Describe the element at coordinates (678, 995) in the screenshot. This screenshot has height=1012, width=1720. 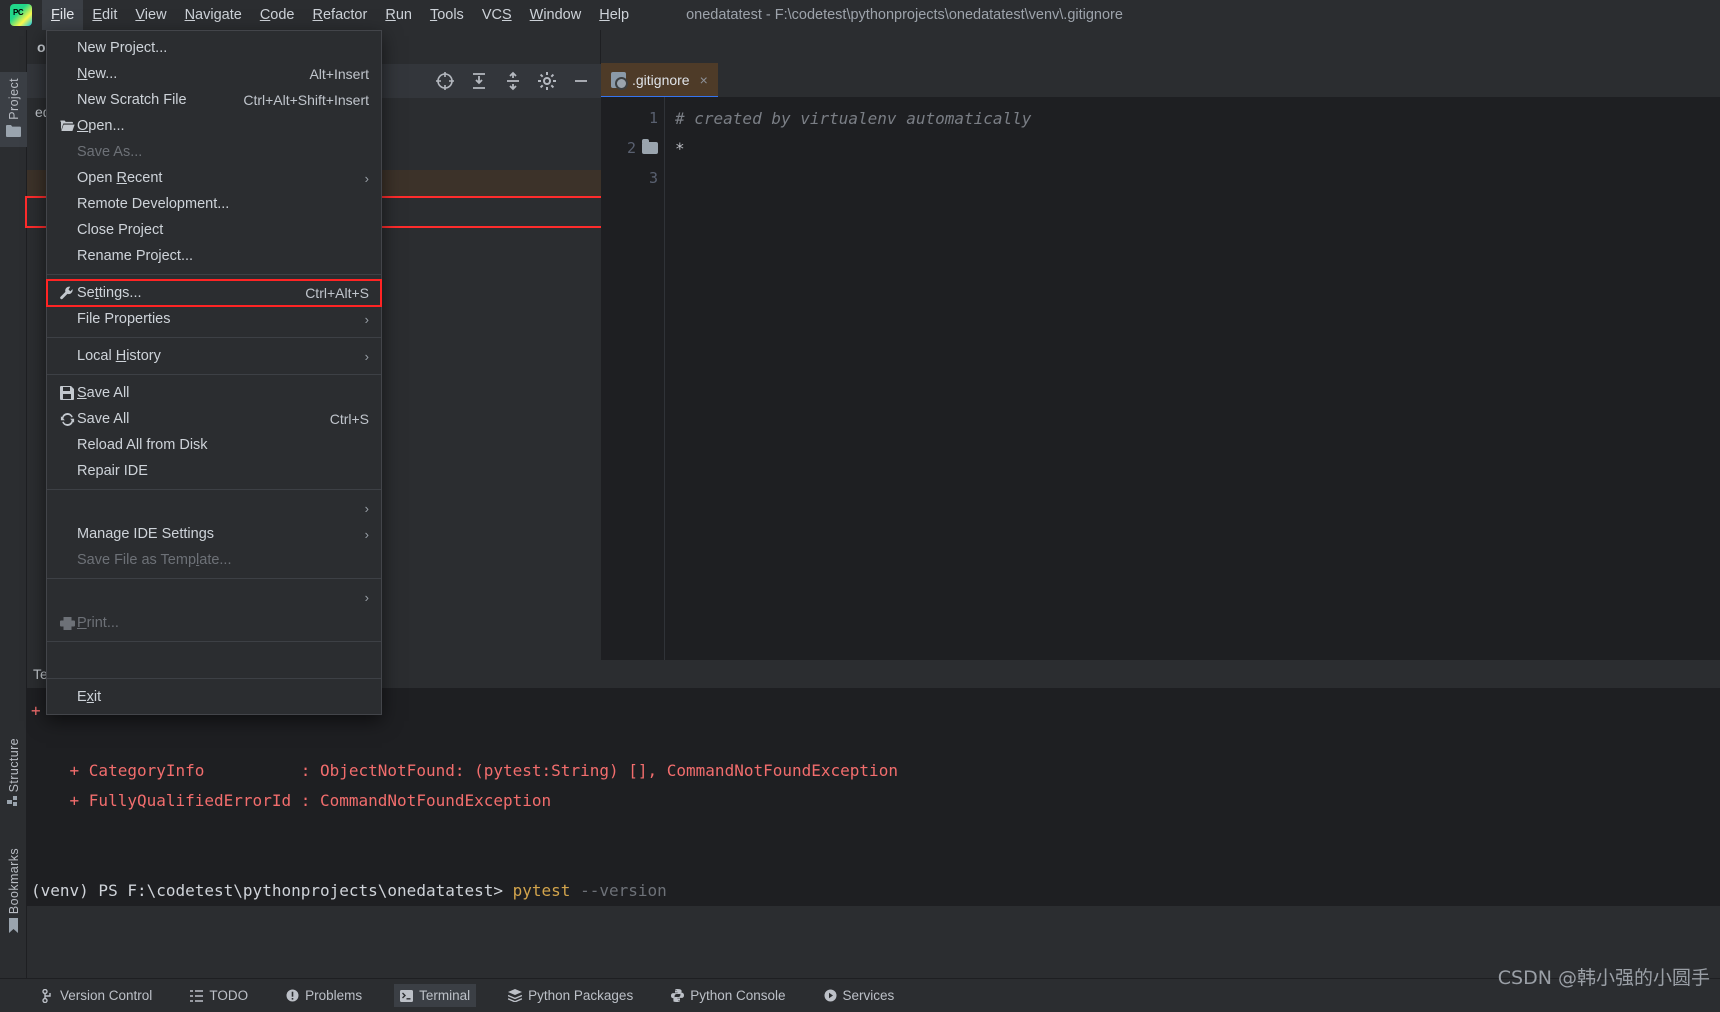
I see `python-icon` at that location.